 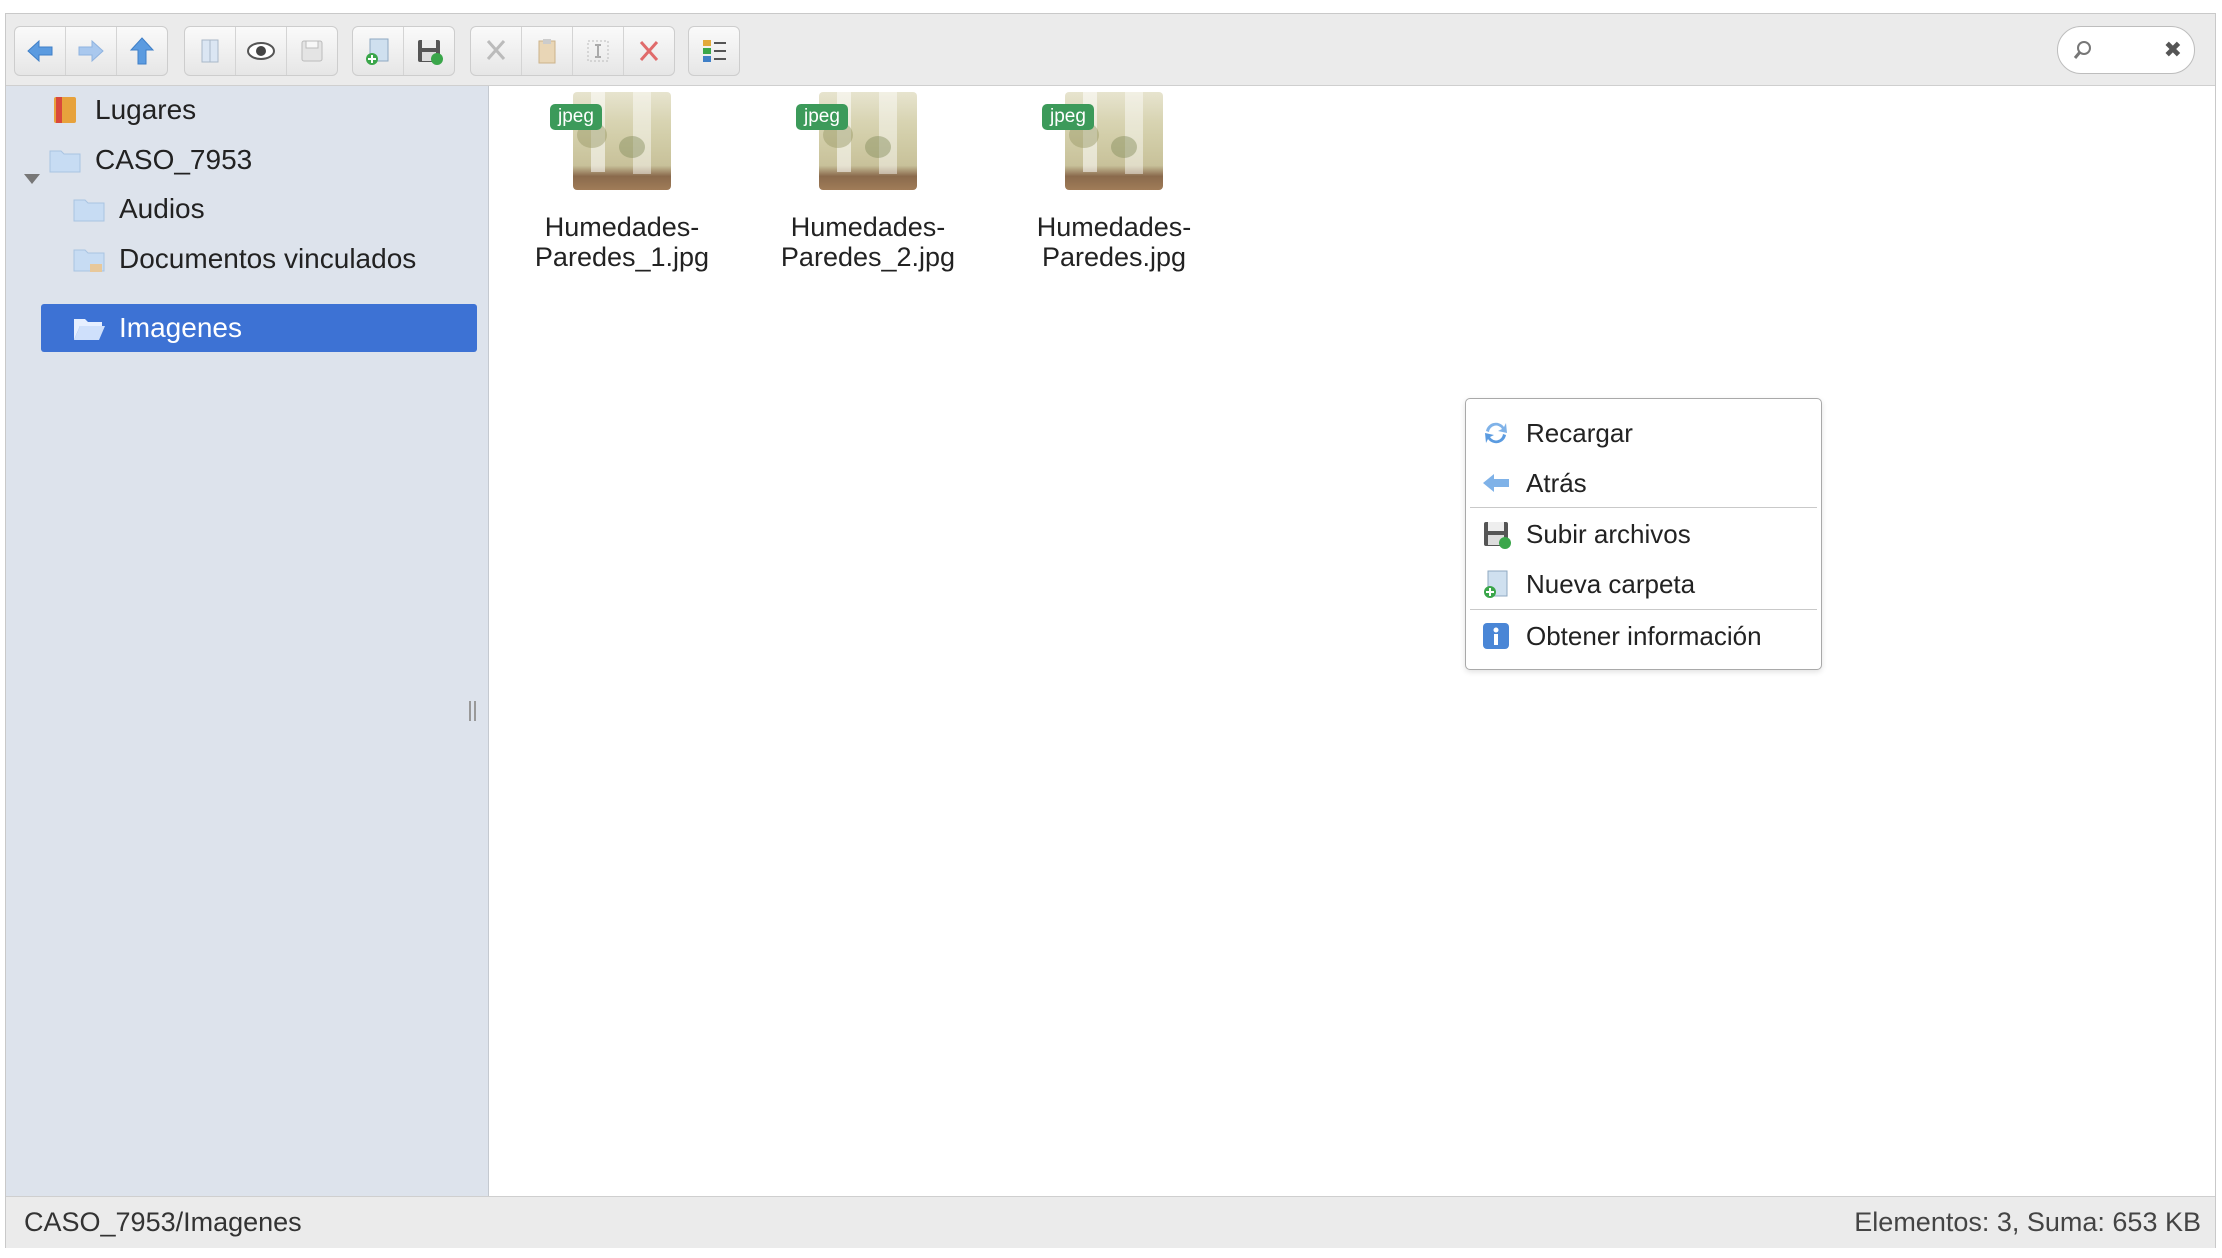 I want to click on places-icon, so click(x=65, y=110).